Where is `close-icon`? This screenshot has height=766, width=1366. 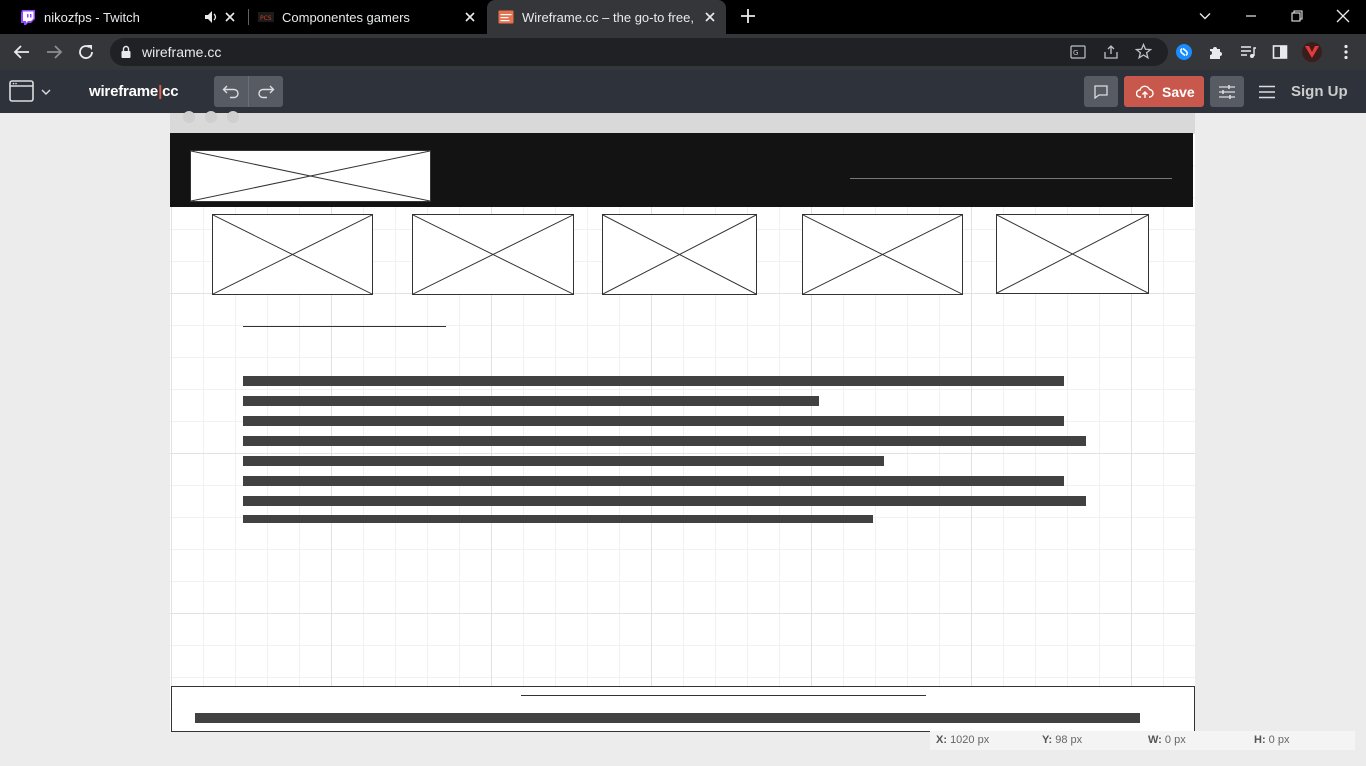
close-icon is located at coordinates (1343, 16).